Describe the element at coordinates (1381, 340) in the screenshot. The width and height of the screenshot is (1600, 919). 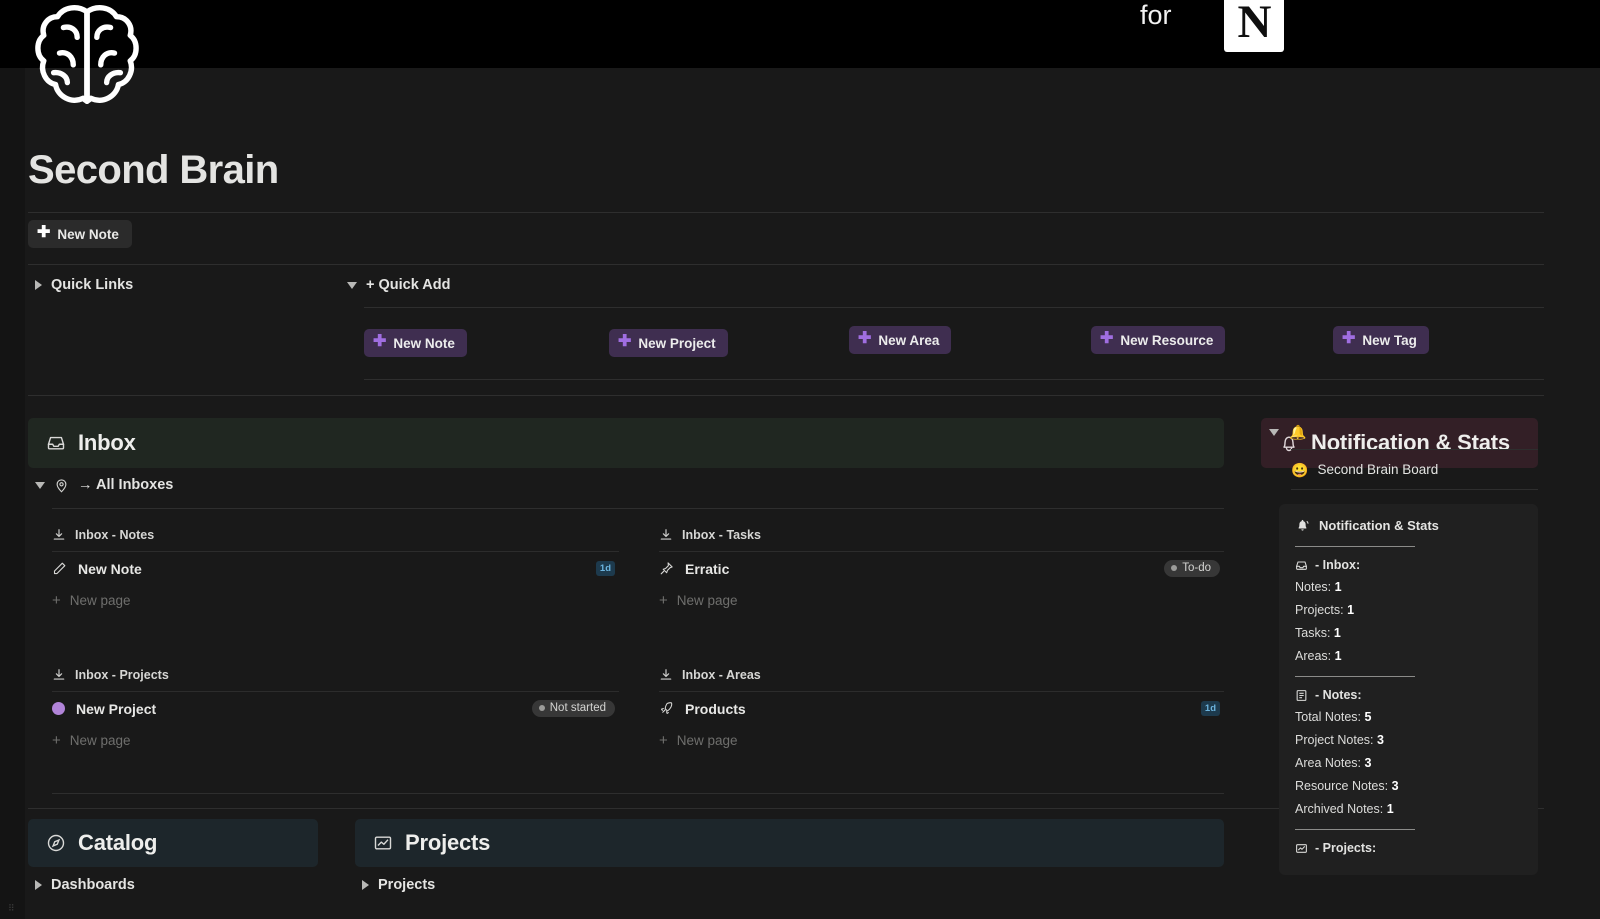
I see `quick-add-new-tag-button: ✚ New Tag` at that location.